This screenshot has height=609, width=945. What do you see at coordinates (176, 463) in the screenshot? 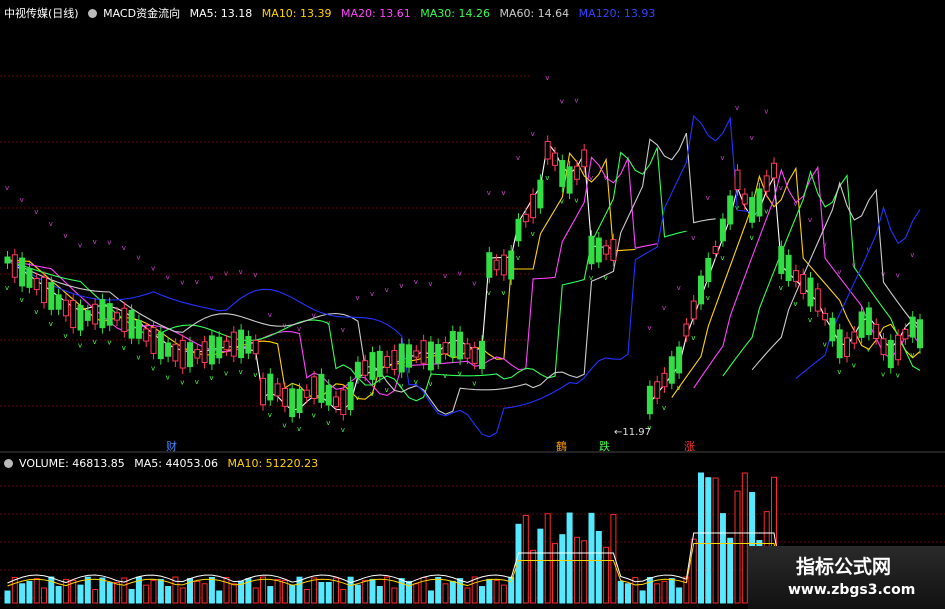
I see `volume-ma5-readout: MA5: 44053.06` at bounding box center [176, 463].